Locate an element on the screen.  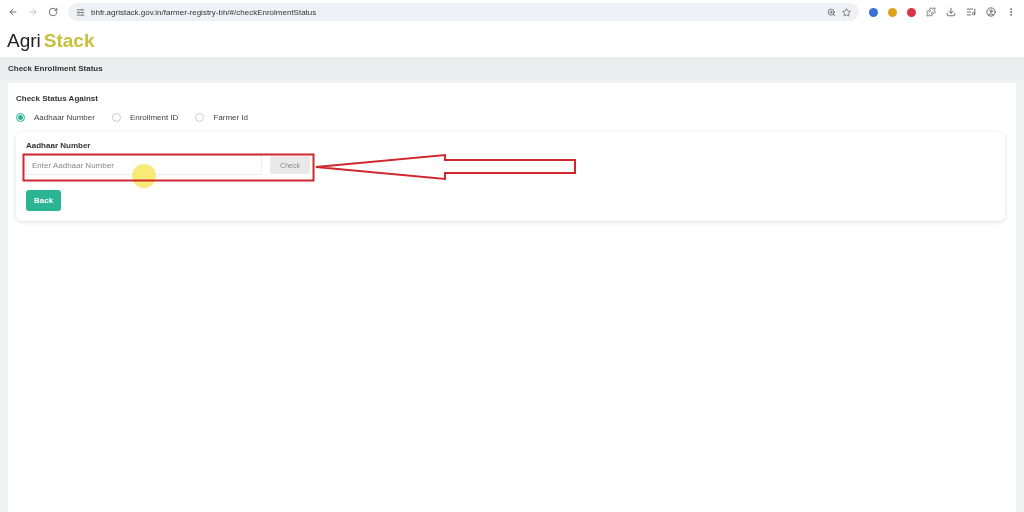
star-icon is located at coordinates (846, 12).